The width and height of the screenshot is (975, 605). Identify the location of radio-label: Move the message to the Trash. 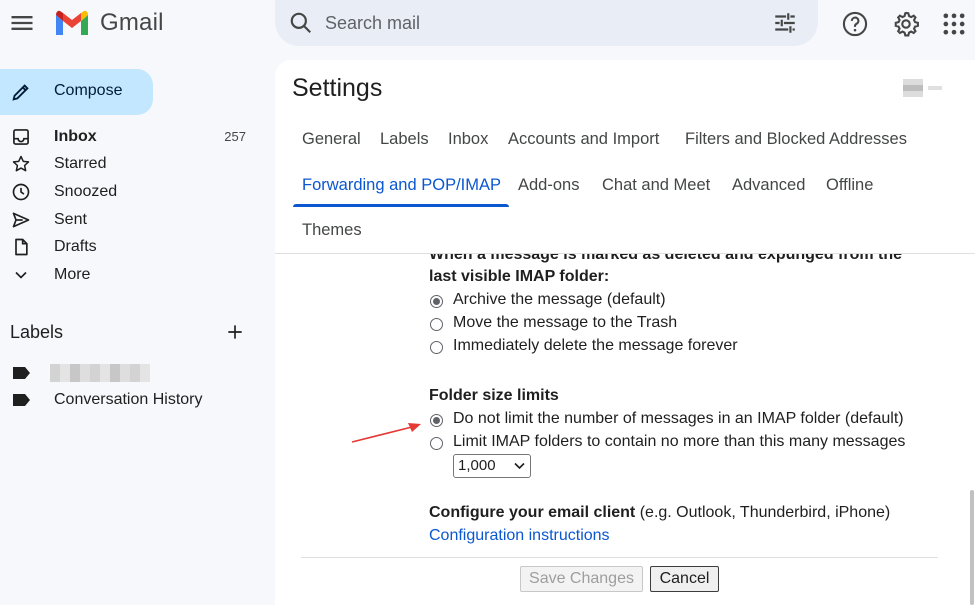
(565, 322).